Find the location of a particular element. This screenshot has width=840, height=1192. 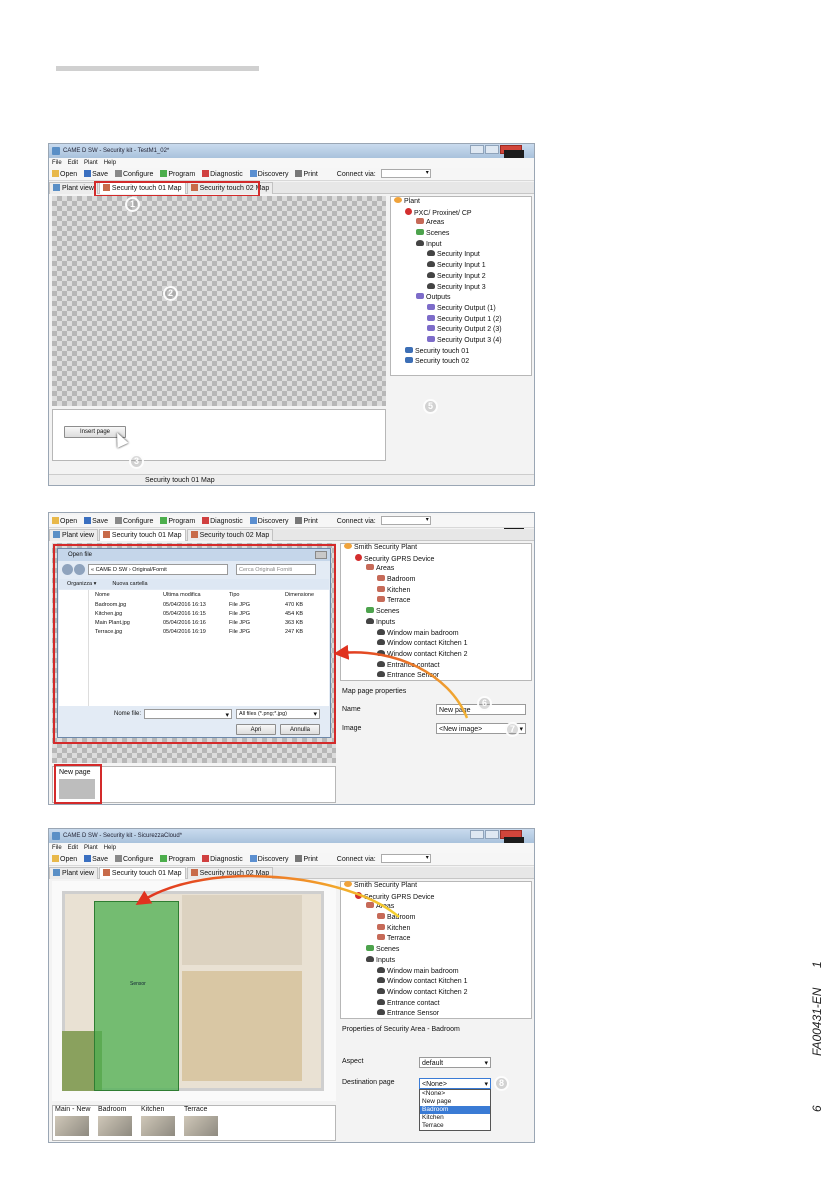

step-marker-2: 2 is located at coordinates (170, 293).